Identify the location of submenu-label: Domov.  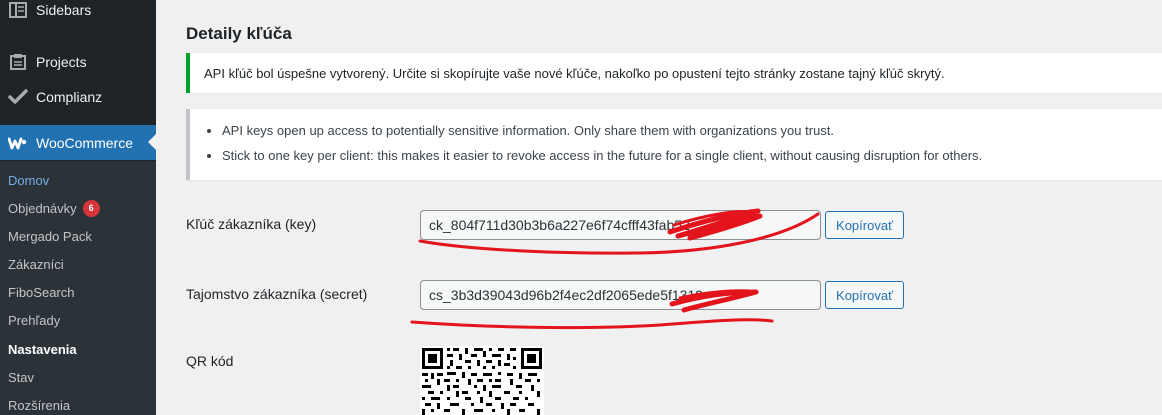
(29, 180).